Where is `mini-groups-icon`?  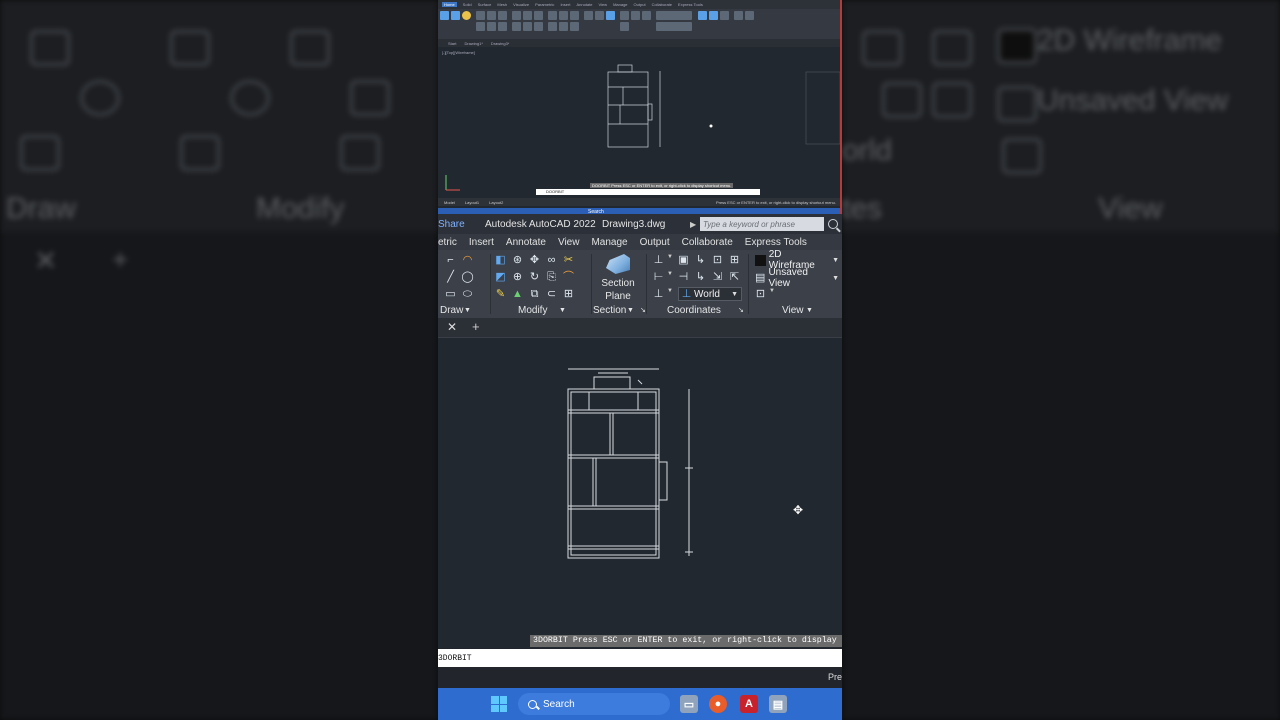
mini-groups-icon is located at coordinates (749, 15).